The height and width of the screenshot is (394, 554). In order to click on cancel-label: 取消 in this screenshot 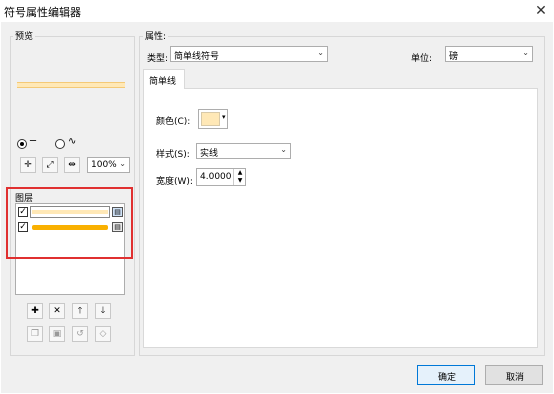, I will do `click(515, 378)`.